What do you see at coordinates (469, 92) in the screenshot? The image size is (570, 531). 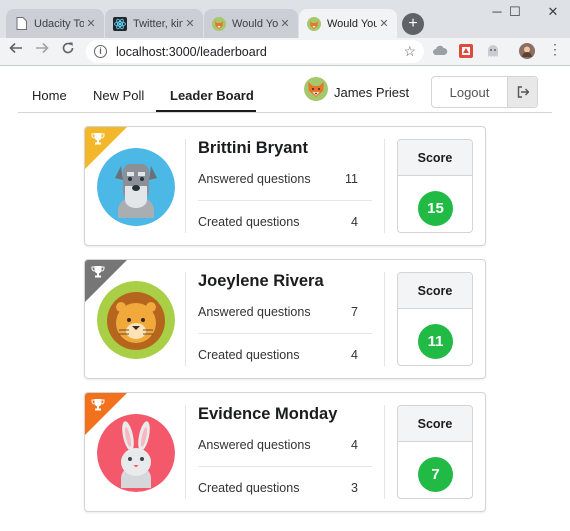 I see `logout-label: Logout` at bounding box center [469, 92].